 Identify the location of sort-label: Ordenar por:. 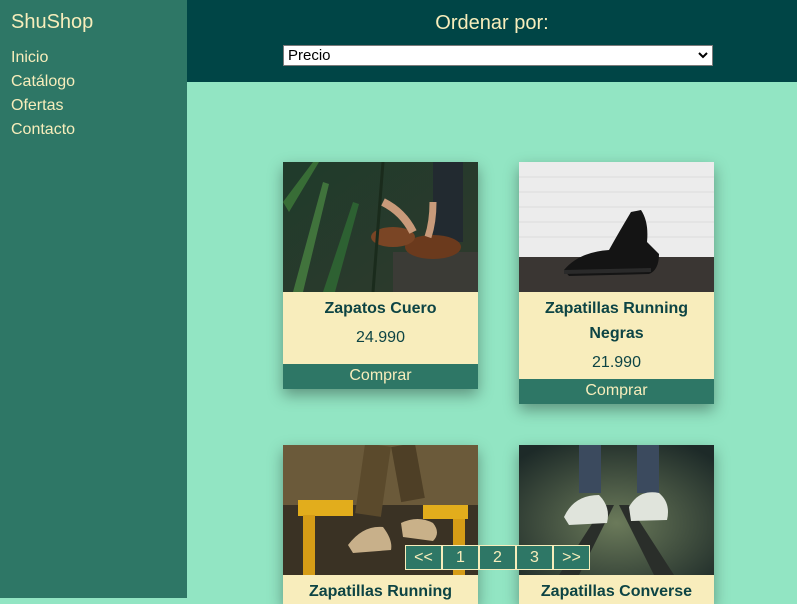
(492, 23).